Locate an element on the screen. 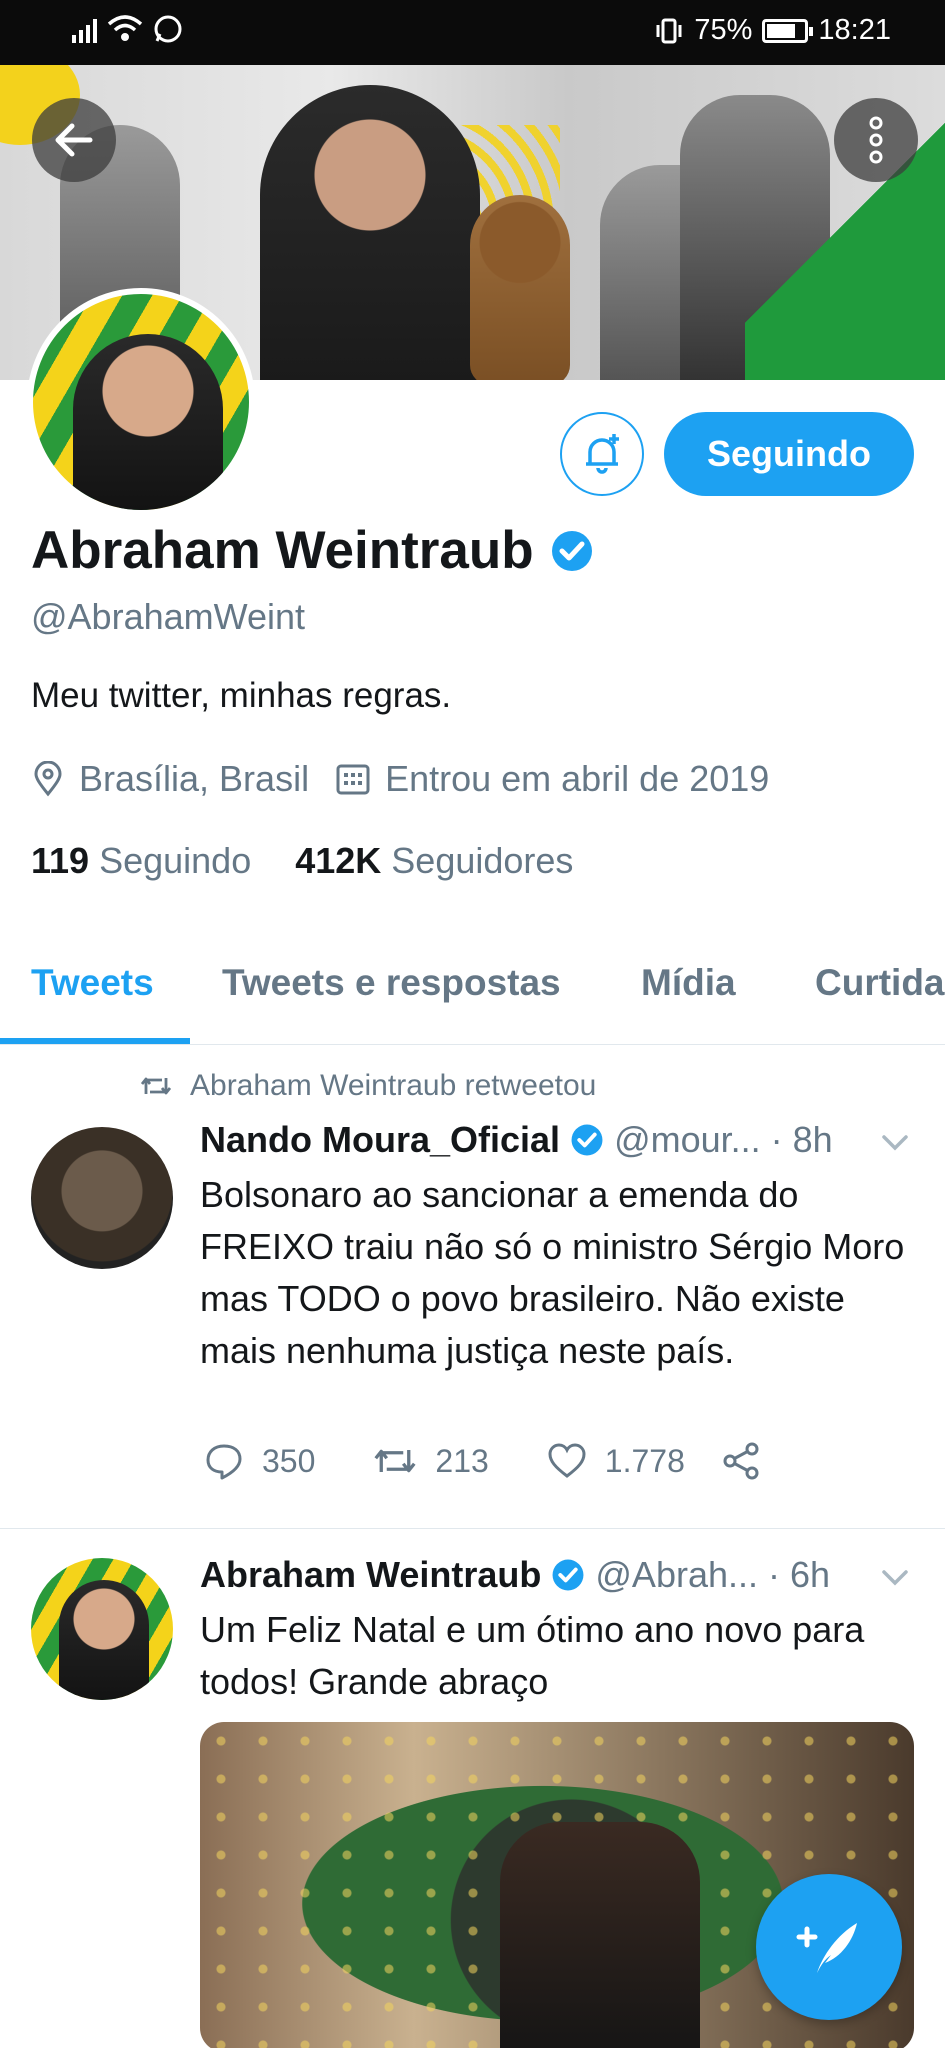 Image resolution: width=945 pixels, height=2048 pixels. battery-percent: 75% is located at coordinates (723, 30).